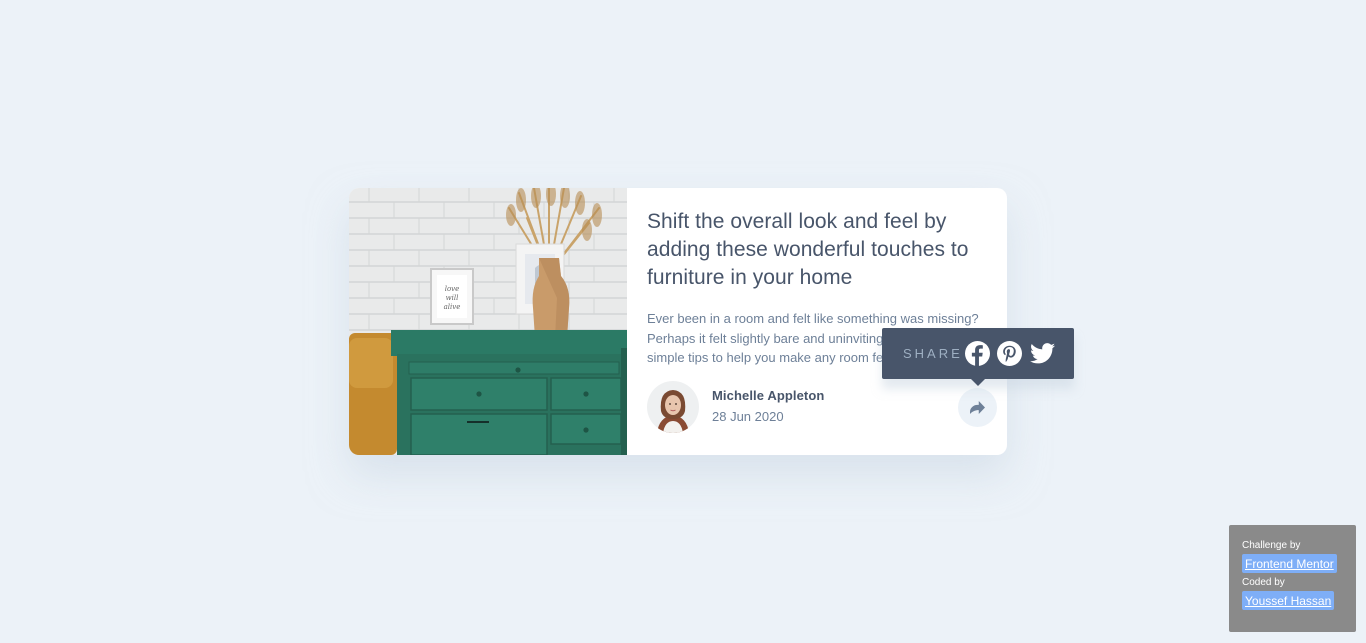 The width and height of the screenshot is (1366, 643). What do you see at coordinates (748, 416) in the screenshot?
I see `post-date: 28 Jun 2020` at bounding box center [748, 416].